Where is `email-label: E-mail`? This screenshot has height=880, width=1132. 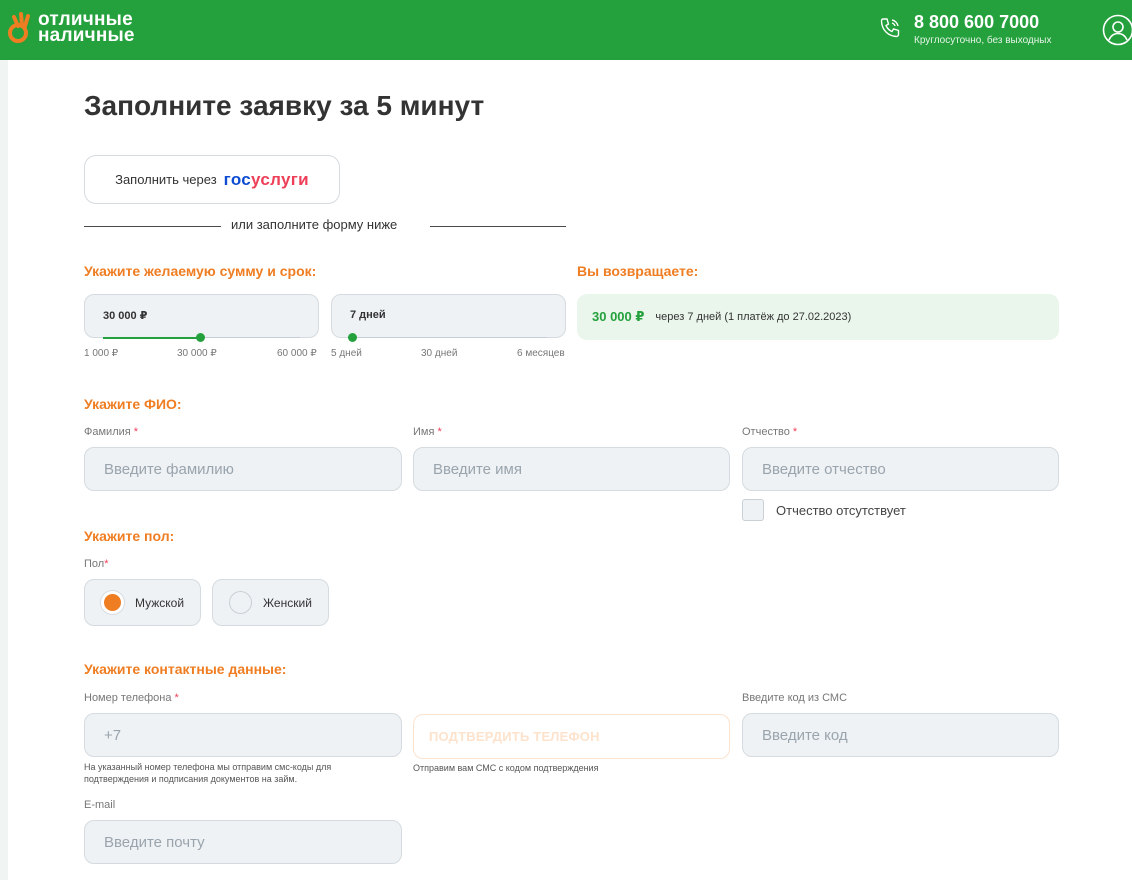
email-label: E-mail is located at coordinates (100, 805).